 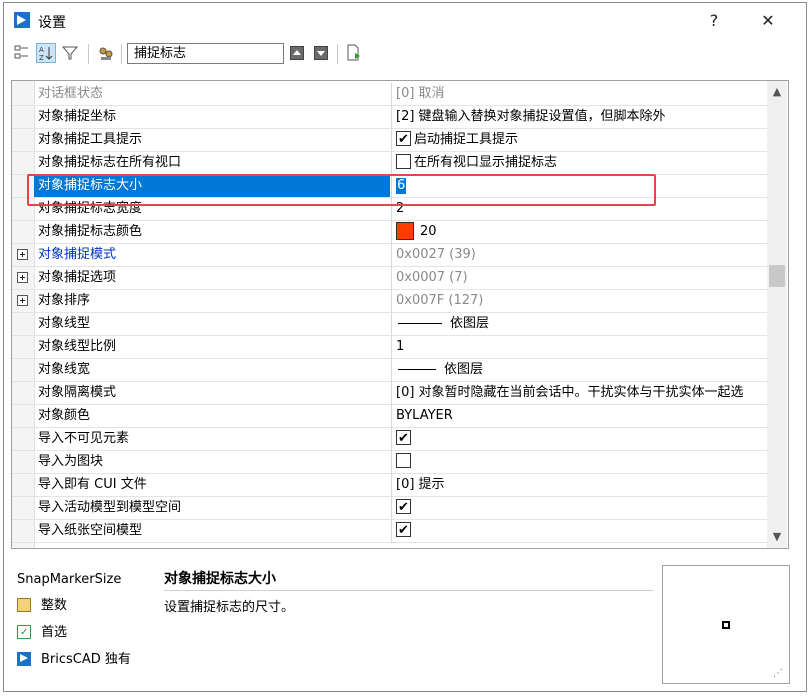 I want to click on table-row: 对象捕捉选项 0x0007 (7), so click(x=390, y=278).